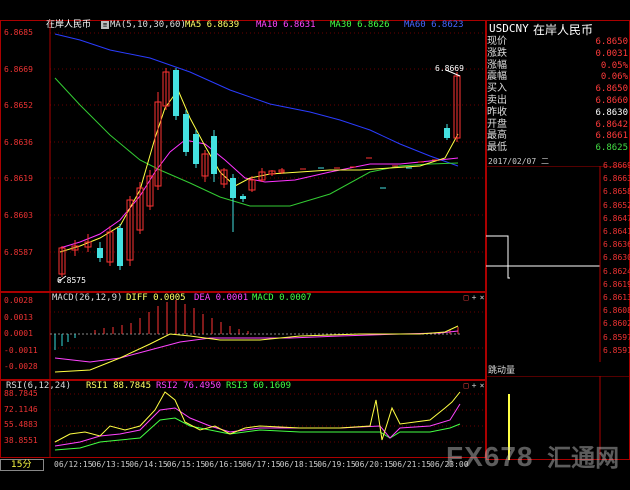  Describe the element at coordinates (497, 53) in the screenshot. I see `quote-row-label: 涨跌` at that location.